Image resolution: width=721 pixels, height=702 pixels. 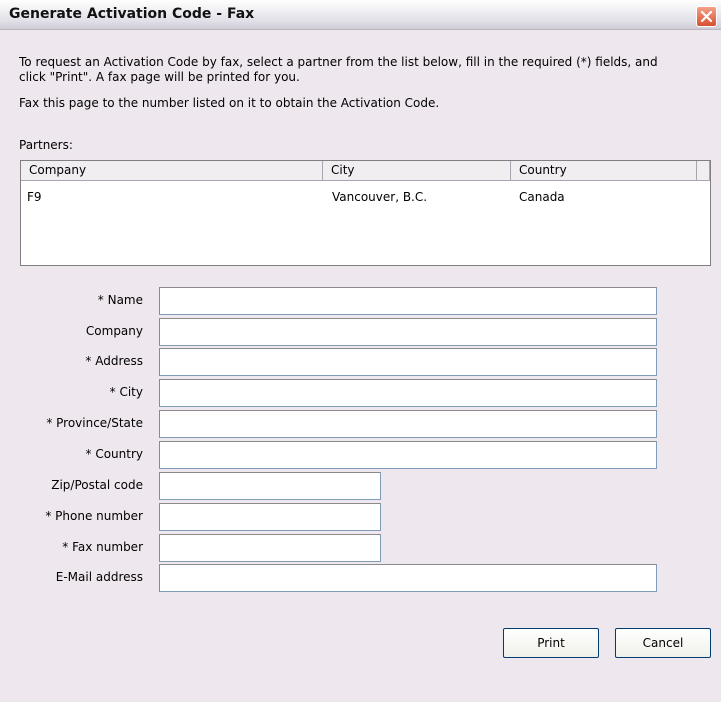 What do you see at coordinates (551, 643) in the screenshot?
I see `print-button: Print` at bounding box center [551, 643].